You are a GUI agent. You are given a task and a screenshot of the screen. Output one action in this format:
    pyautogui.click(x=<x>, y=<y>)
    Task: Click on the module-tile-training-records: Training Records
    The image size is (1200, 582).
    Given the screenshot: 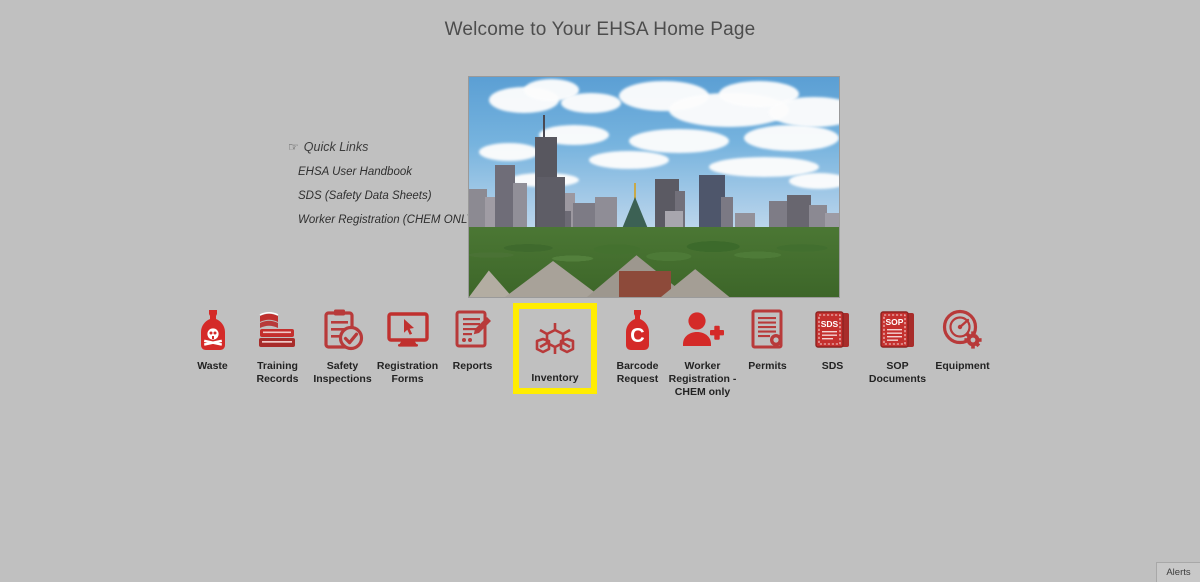 What is the action you would take?
    pyautogui.click(x=277, y=344)
    